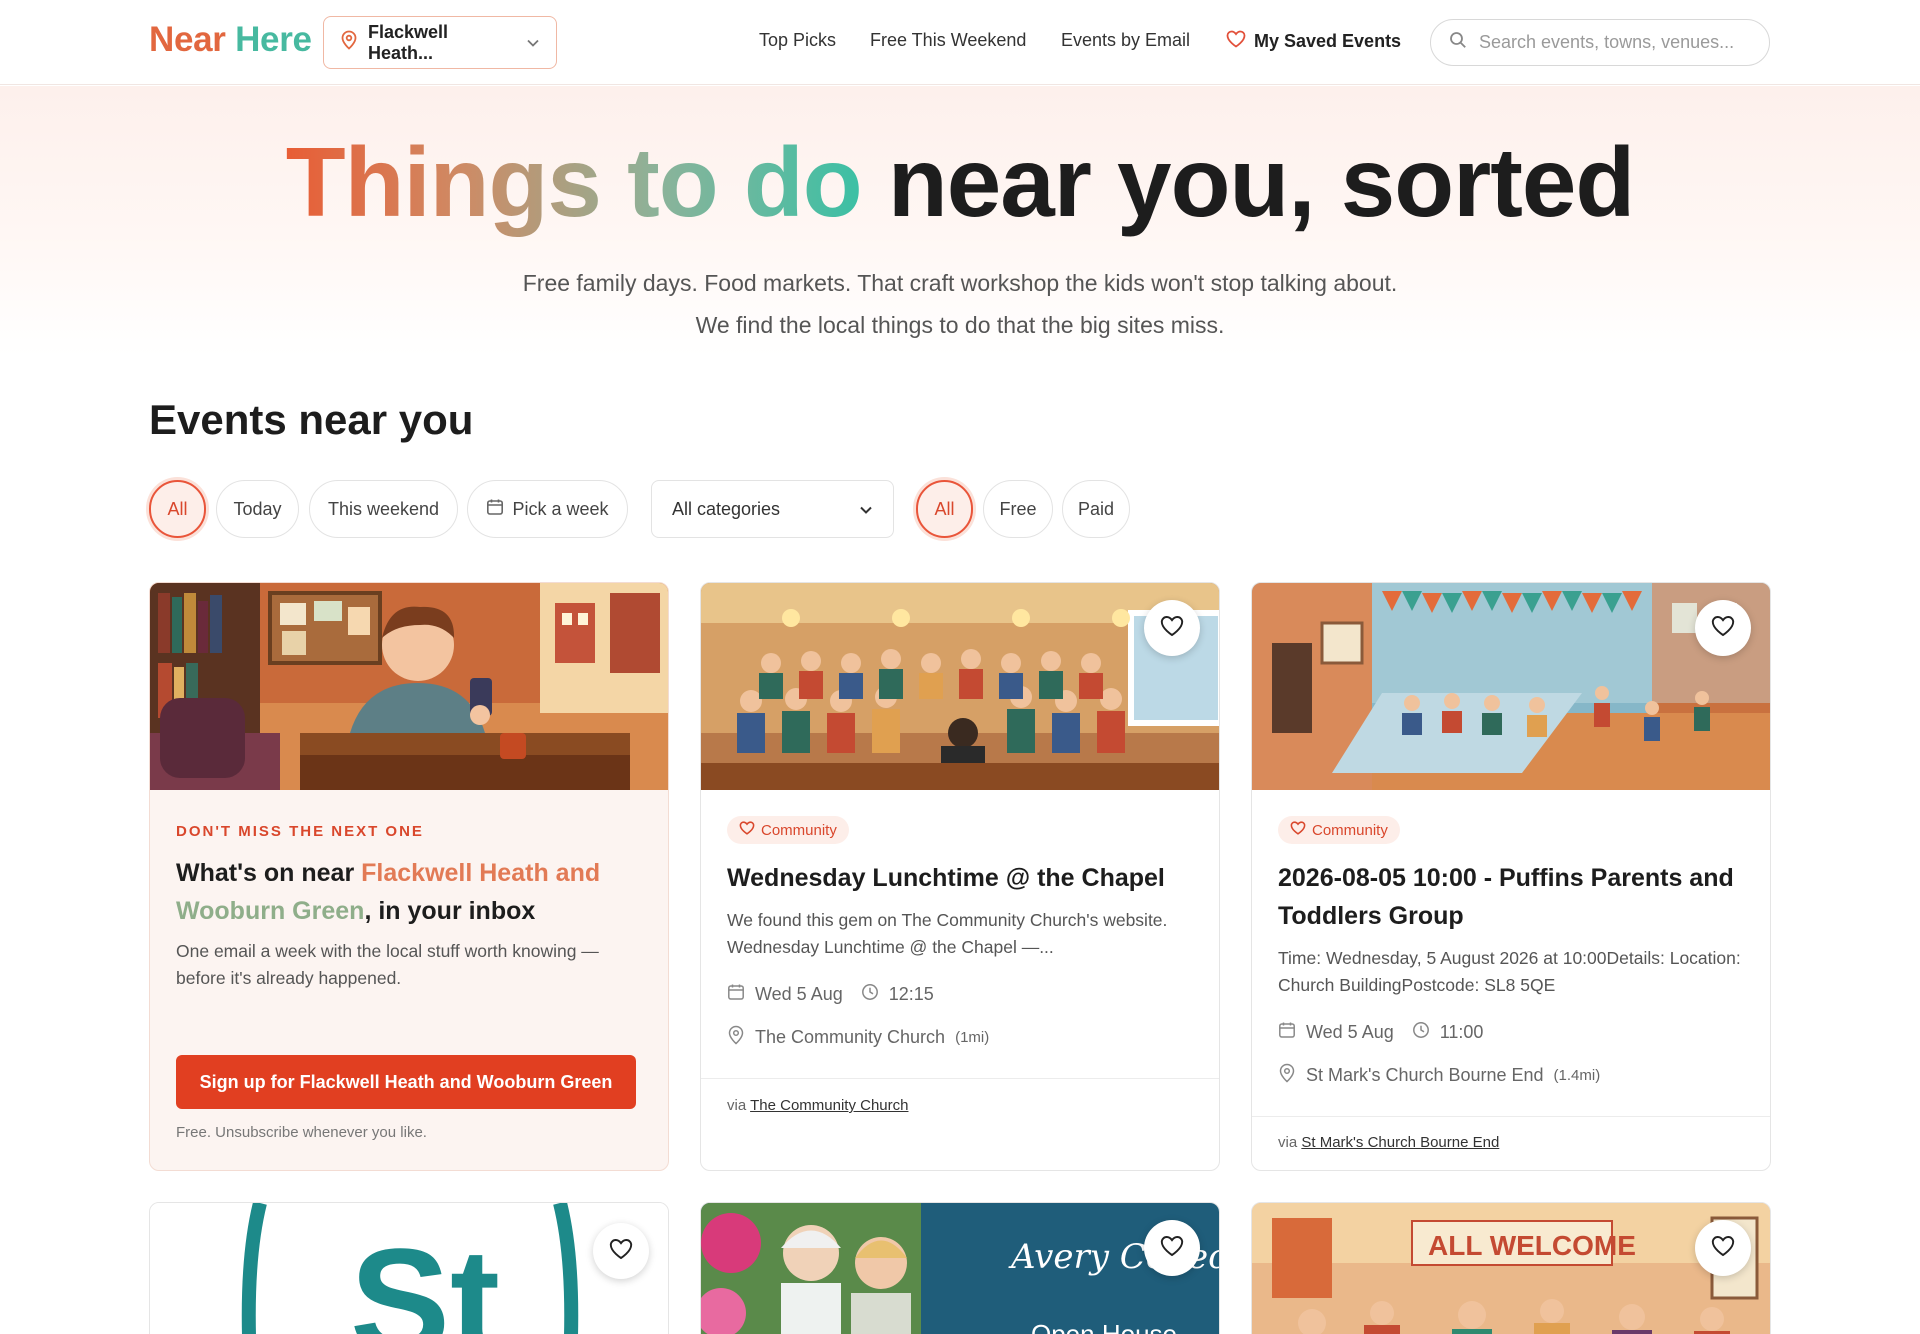 The image size is (1920, 1334). Describe the element at coordinates (409, 686) in the screenshot. I see `promo-illustration` at that location.